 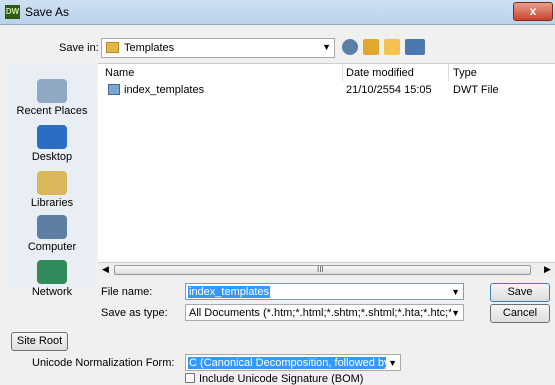 What do you see at coordinates (52, 272) in the screenshot?
I see `network-icon` at bounding box center [52, 272].